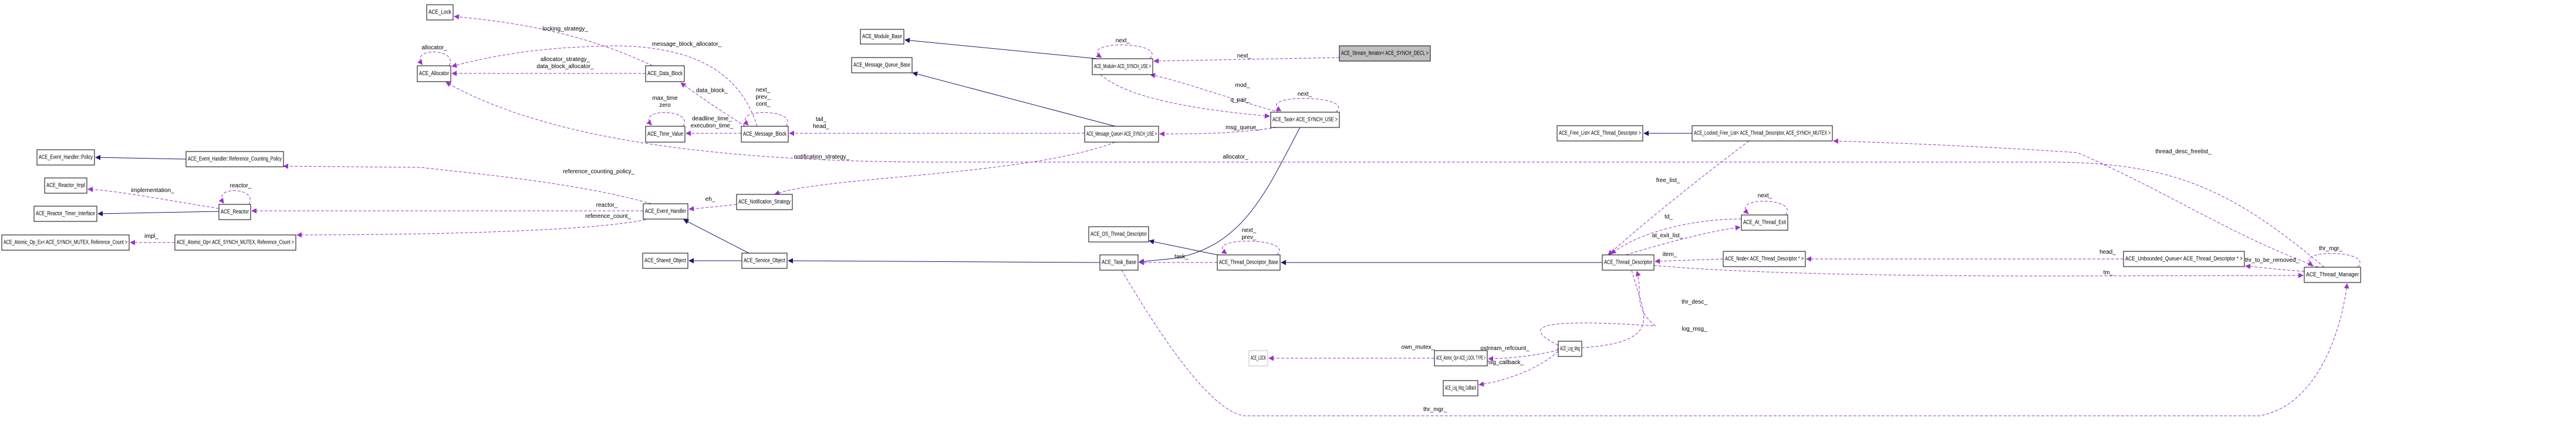  I want to click on edge-label: reactor_, so click(607, 205).